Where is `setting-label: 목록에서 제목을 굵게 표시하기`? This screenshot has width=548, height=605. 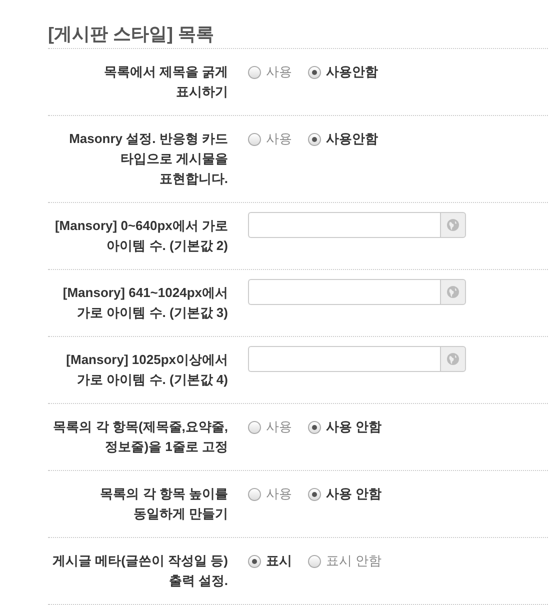 setting-label: 목록에서 제목을 굵게 표시하기 is located at coordinates (165, 82).